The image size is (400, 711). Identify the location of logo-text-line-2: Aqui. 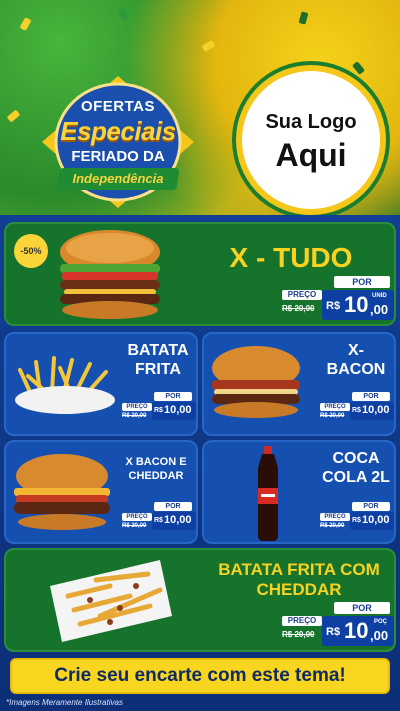
(311, 155).